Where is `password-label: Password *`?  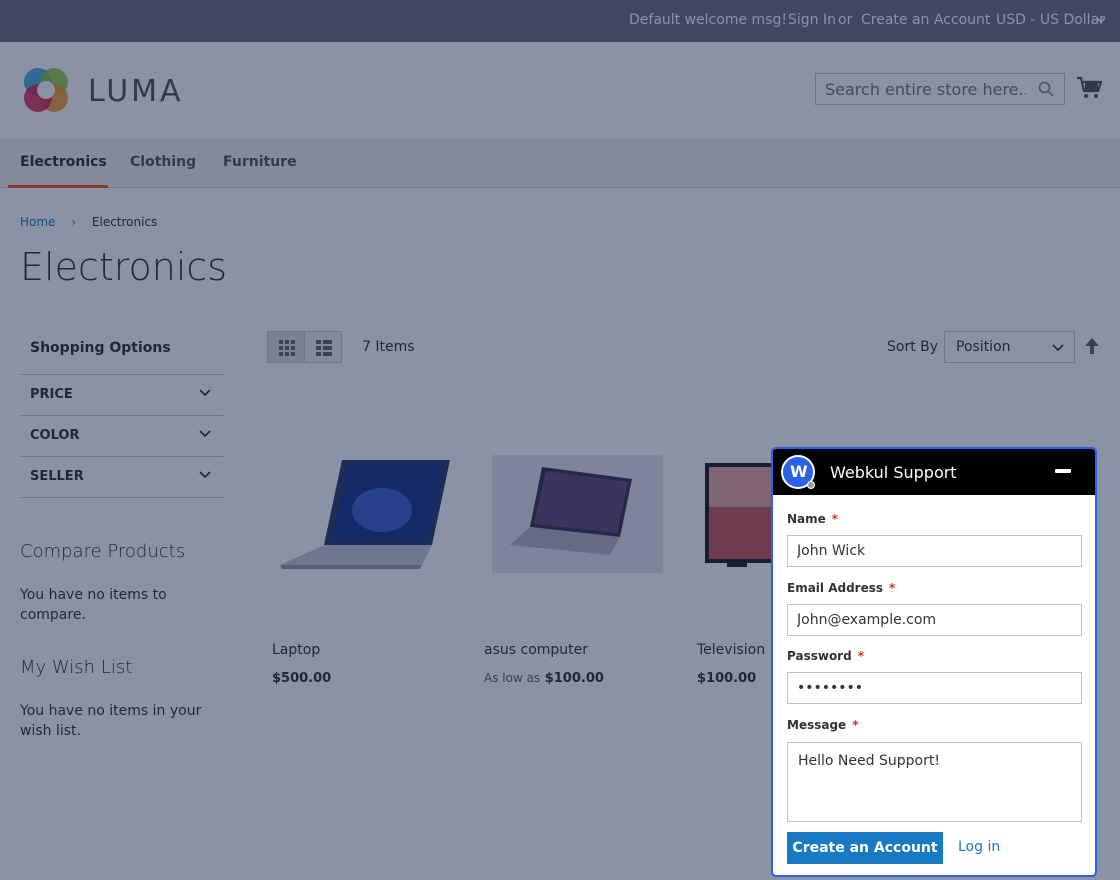 password-label: Password * is located at coordinates (825, 656).